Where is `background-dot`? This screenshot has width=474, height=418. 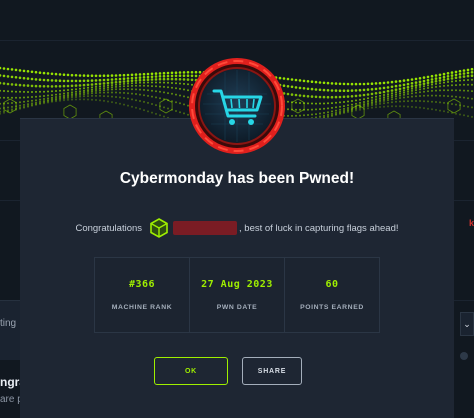 background-dot is located at coordinates (464, 356).